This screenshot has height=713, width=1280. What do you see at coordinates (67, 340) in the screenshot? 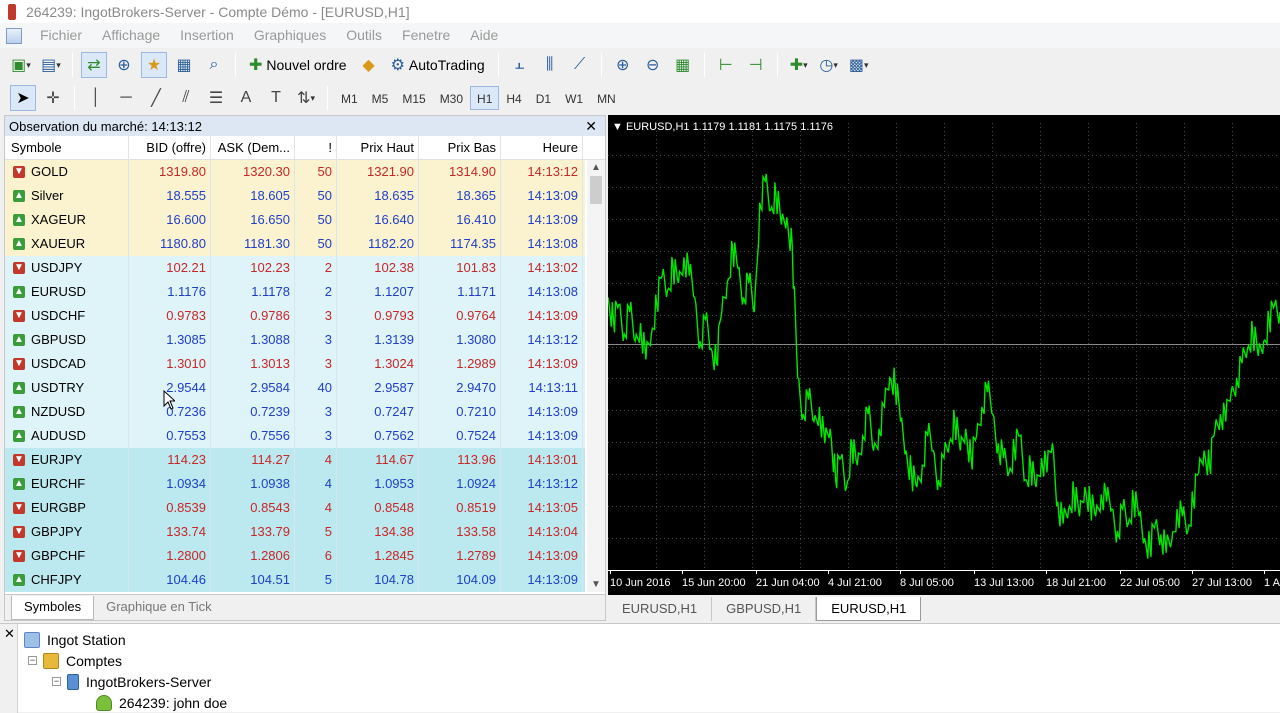
I see `symbol-cell: ▲ GBPUSD` at bounding box center [67, 340].